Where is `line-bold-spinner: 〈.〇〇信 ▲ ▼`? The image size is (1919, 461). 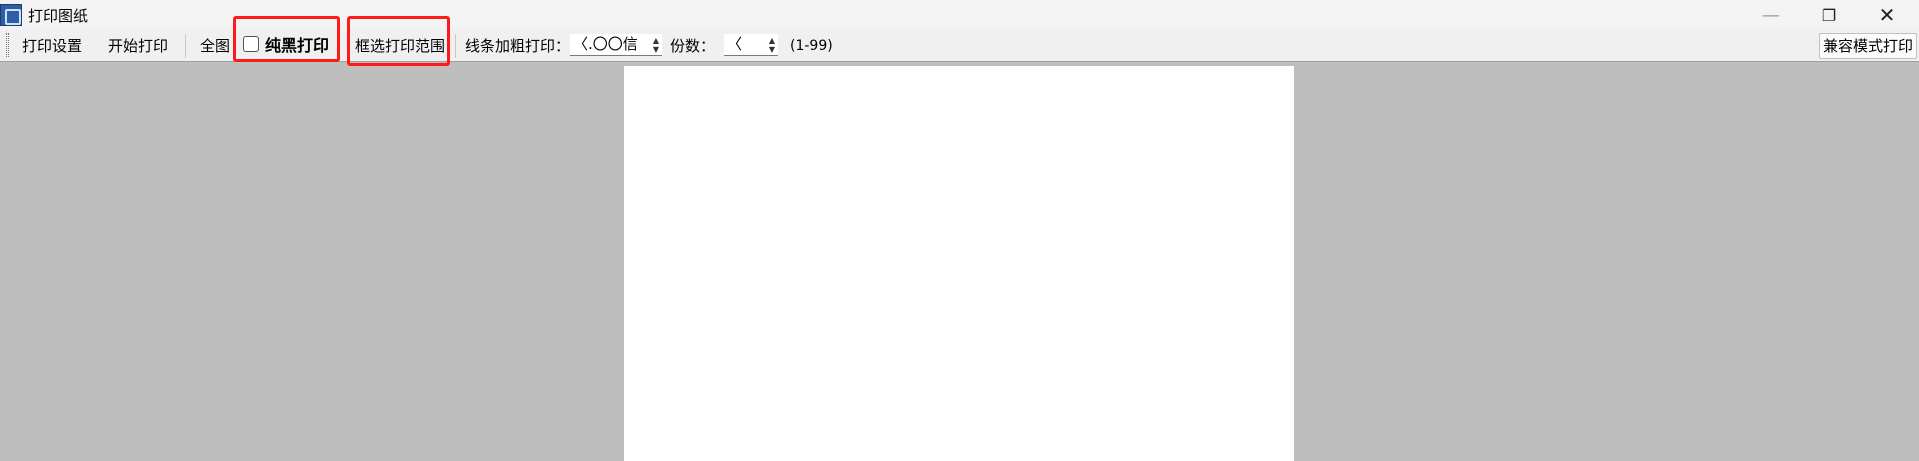 line-bold-spinner: 〈.〇〇信 ▲ ▼ is located at coordinates (616, 45).